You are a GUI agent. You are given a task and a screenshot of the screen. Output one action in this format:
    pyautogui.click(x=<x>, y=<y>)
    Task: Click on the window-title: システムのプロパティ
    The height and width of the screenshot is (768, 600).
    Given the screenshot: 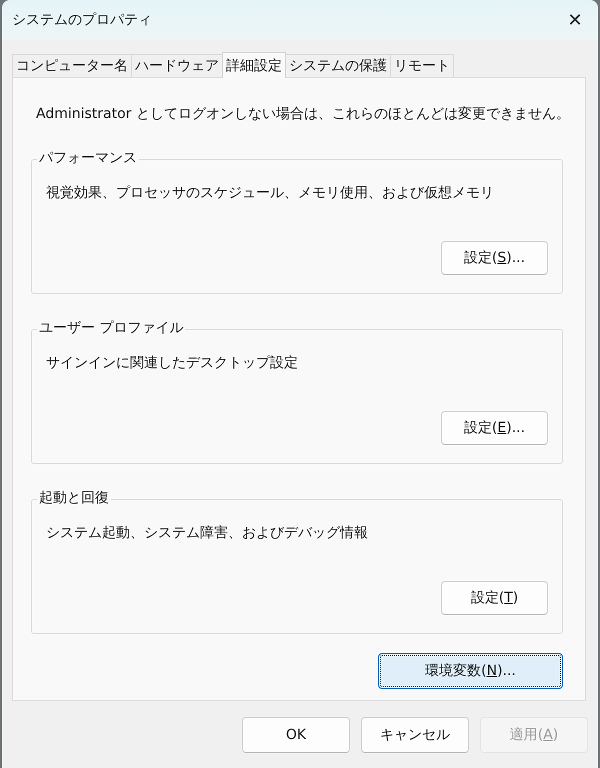 What is the action you would take?
    pyautogui.click(x=82, y=20)
    